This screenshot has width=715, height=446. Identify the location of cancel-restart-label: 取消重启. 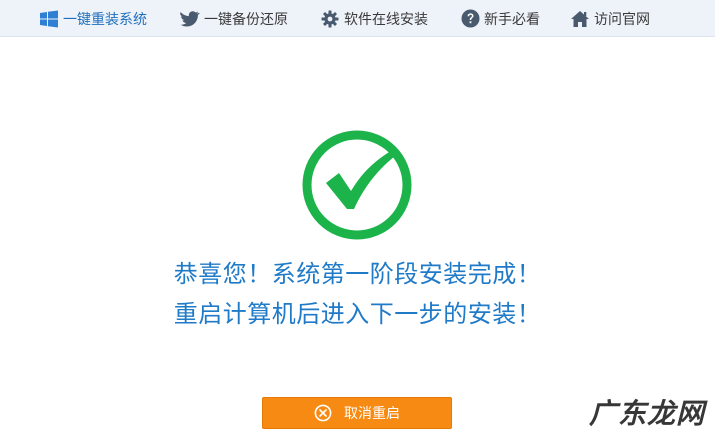
(372, 414).